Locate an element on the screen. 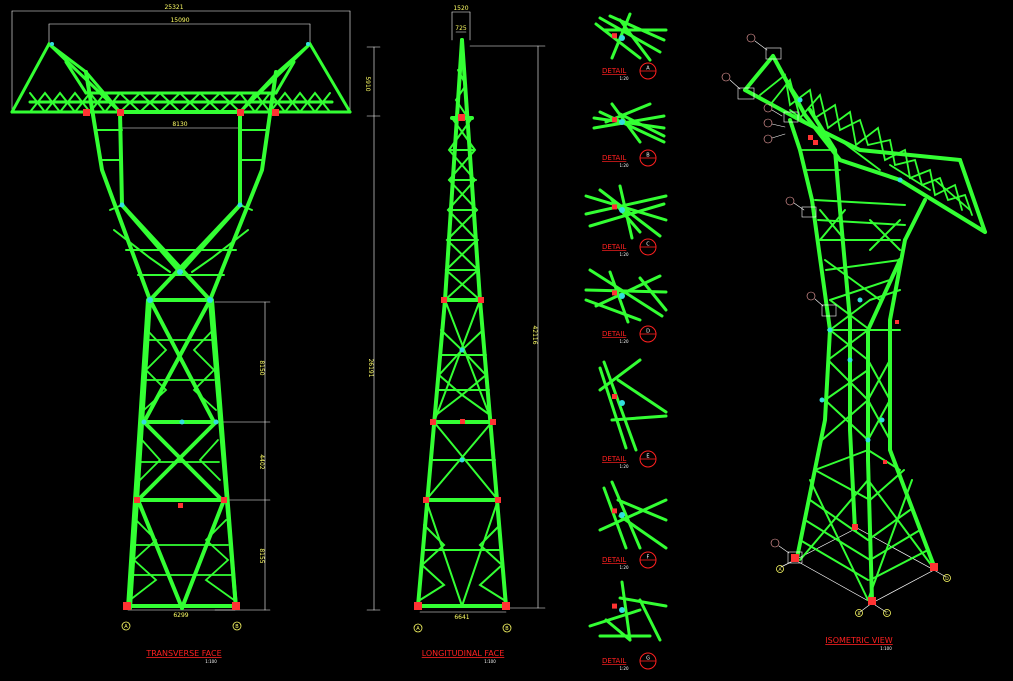  detail-id: G is located at coordinates (648, 659).